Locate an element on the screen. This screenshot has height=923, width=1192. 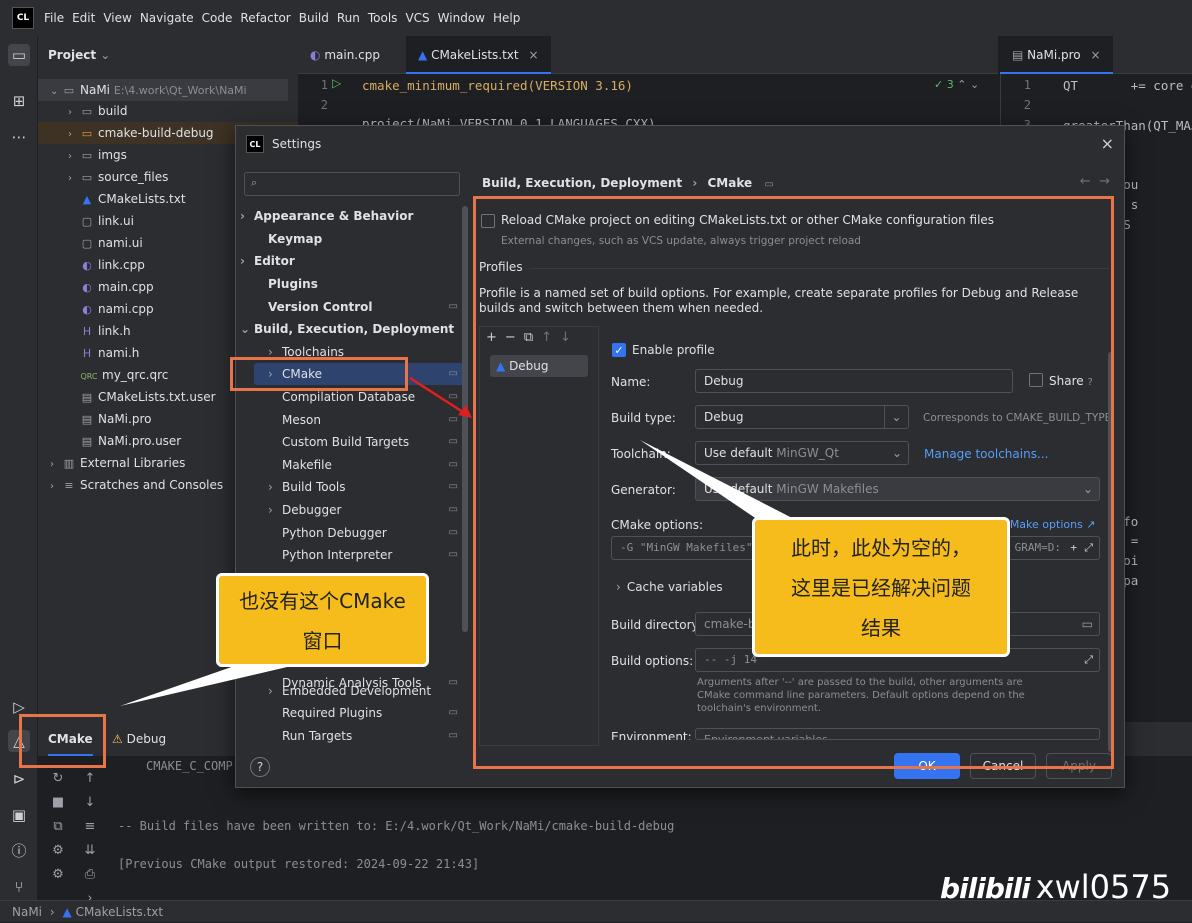
watermark-logo: bilibili is located at coordinates (985, 888).